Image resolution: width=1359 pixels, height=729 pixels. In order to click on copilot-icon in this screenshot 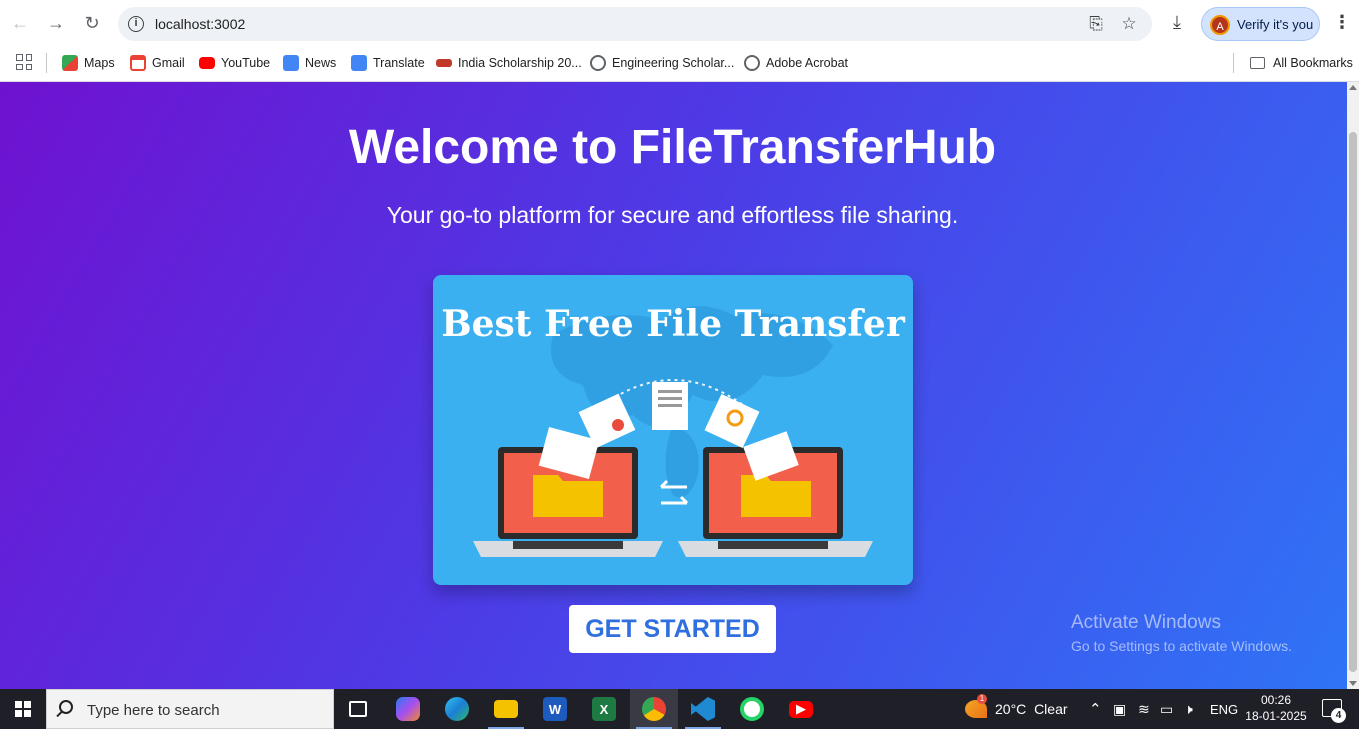, I will do `click(408, 709)`.